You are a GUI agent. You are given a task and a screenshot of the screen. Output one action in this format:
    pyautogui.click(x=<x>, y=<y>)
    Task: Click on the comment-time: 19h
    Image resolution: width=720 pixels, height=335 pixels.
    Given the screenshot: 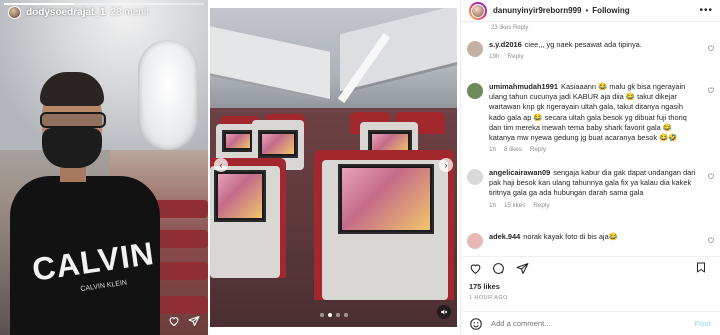 What is the action you would take?
    pyautogui.click(x=494, y=57)
    